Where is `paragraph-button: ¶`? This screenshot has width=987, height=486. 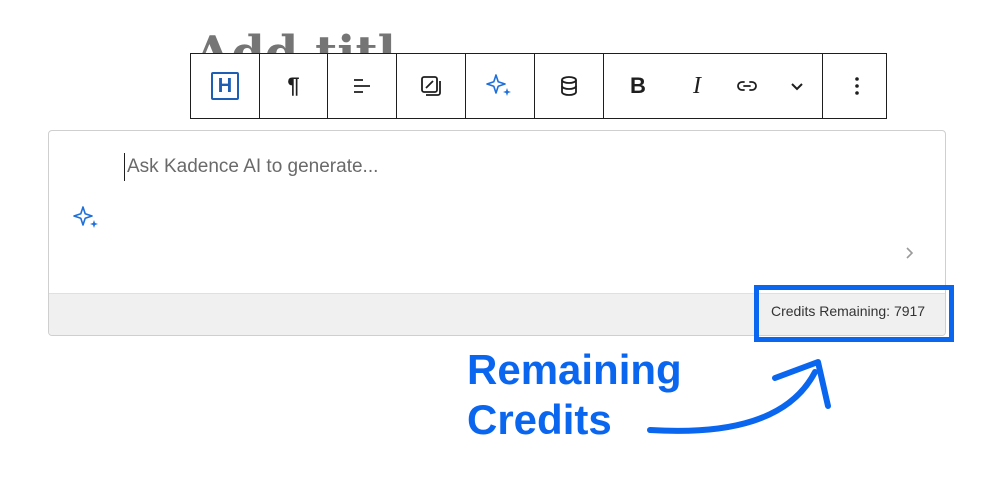
paragraph-button: ¶ is located at coordinates (294, 86).